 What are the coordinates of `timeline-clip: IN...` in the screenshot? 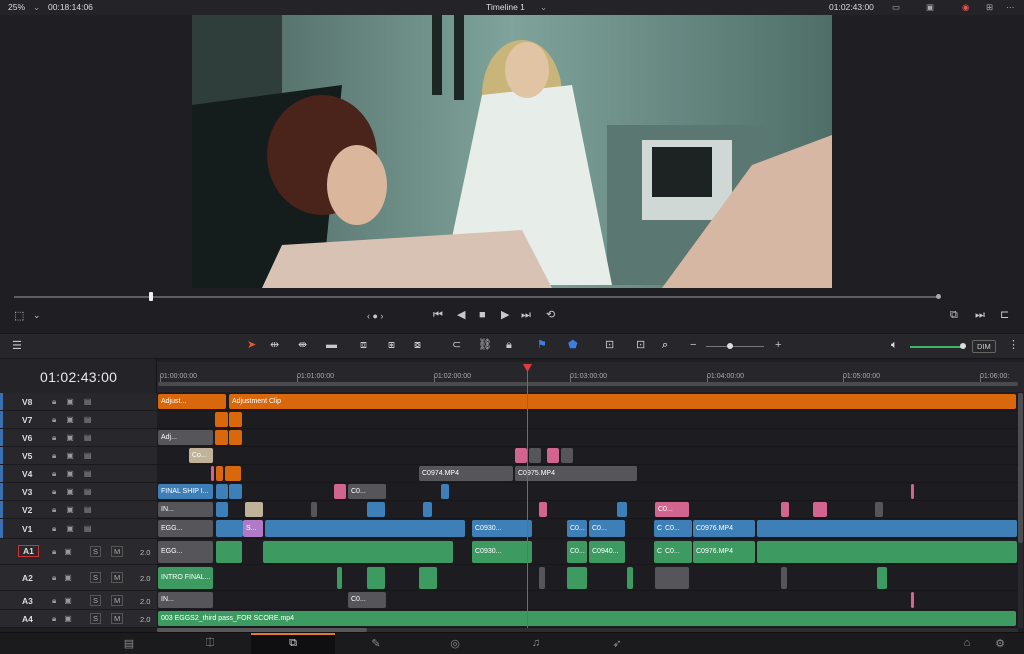 It's located at (185, 600).